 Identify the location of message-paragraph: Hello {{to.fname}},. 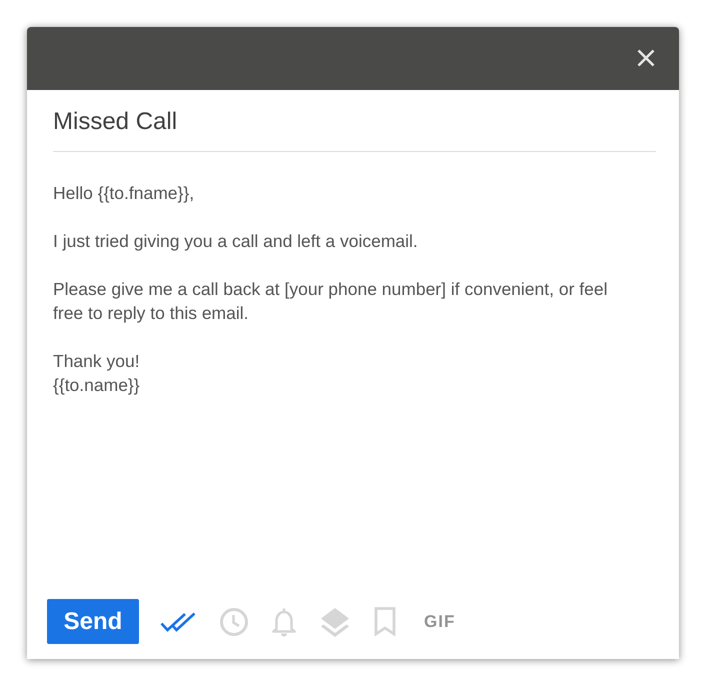
(123, 193).